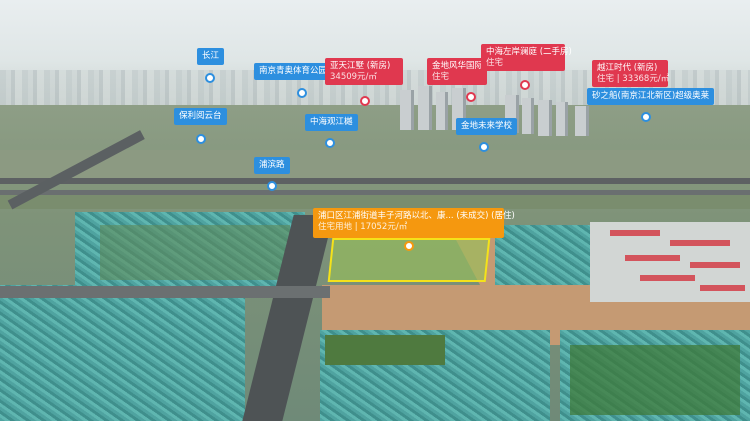  Describe the element at coordinates (272, 186) in the screenshot. I see `road-pin-icon` at that location.